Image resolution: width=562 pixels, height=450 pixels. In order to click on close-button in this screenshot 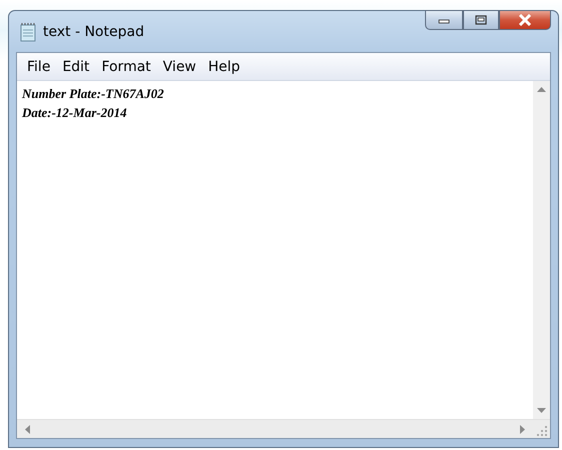, I will do `click(525, 20)`.